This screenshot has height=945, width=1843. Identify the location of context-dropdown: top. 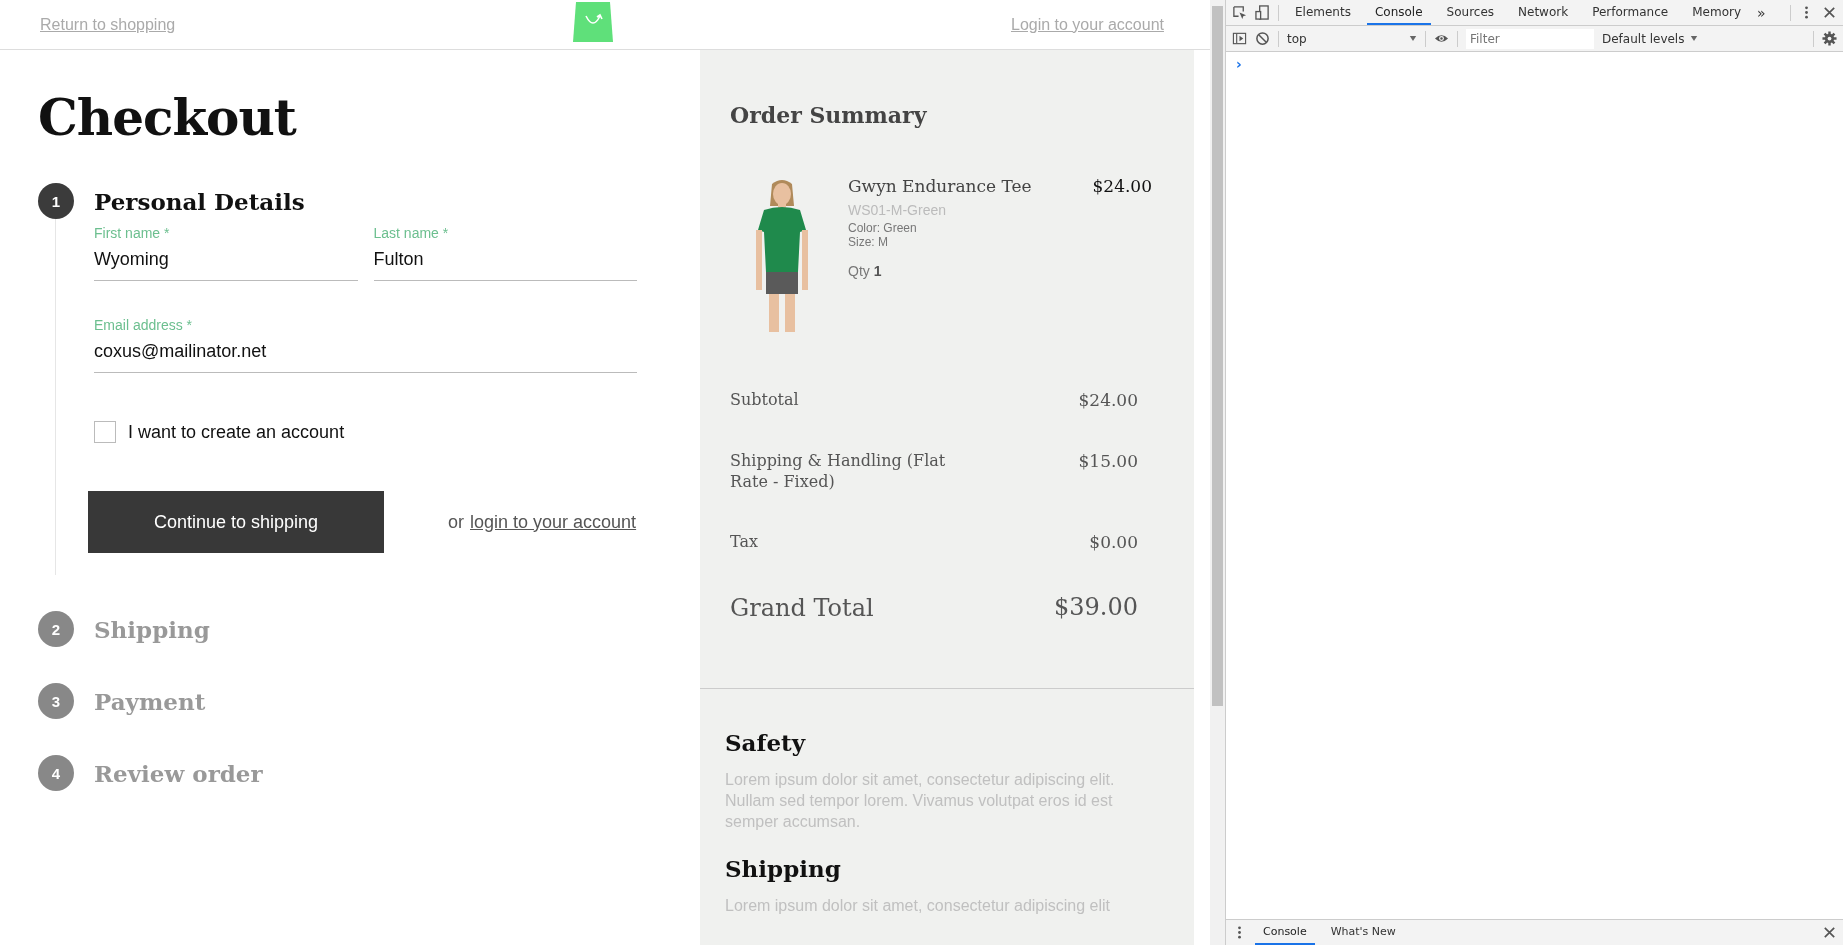
(1352, 38).